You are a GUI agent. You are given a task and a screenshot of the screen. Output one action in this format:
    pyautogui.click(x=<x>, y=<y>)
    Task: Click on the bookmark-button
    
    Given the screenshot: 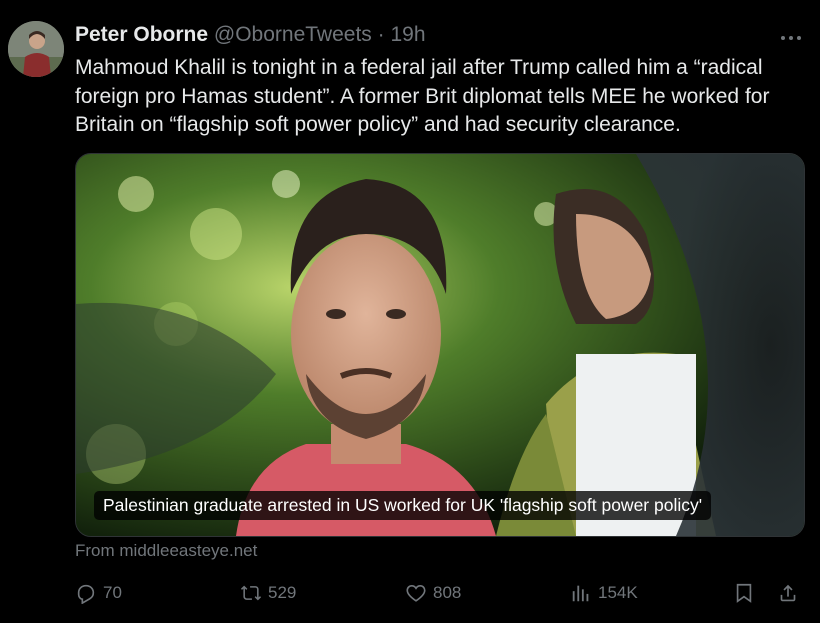 What is the action you would take?
    pyautogui.click(x=747, y=593)
    